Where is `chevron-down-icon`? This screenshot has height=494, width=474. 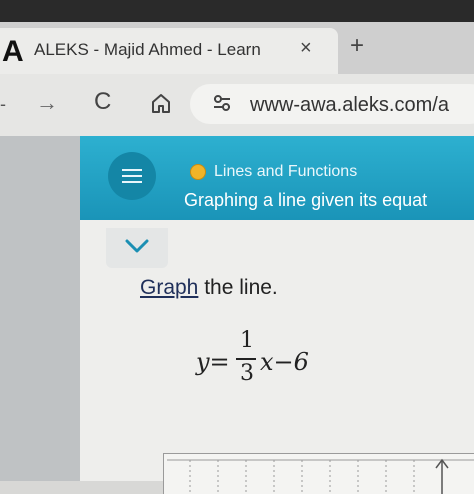
chevron-down-icon is located at coordinates (137, 246).